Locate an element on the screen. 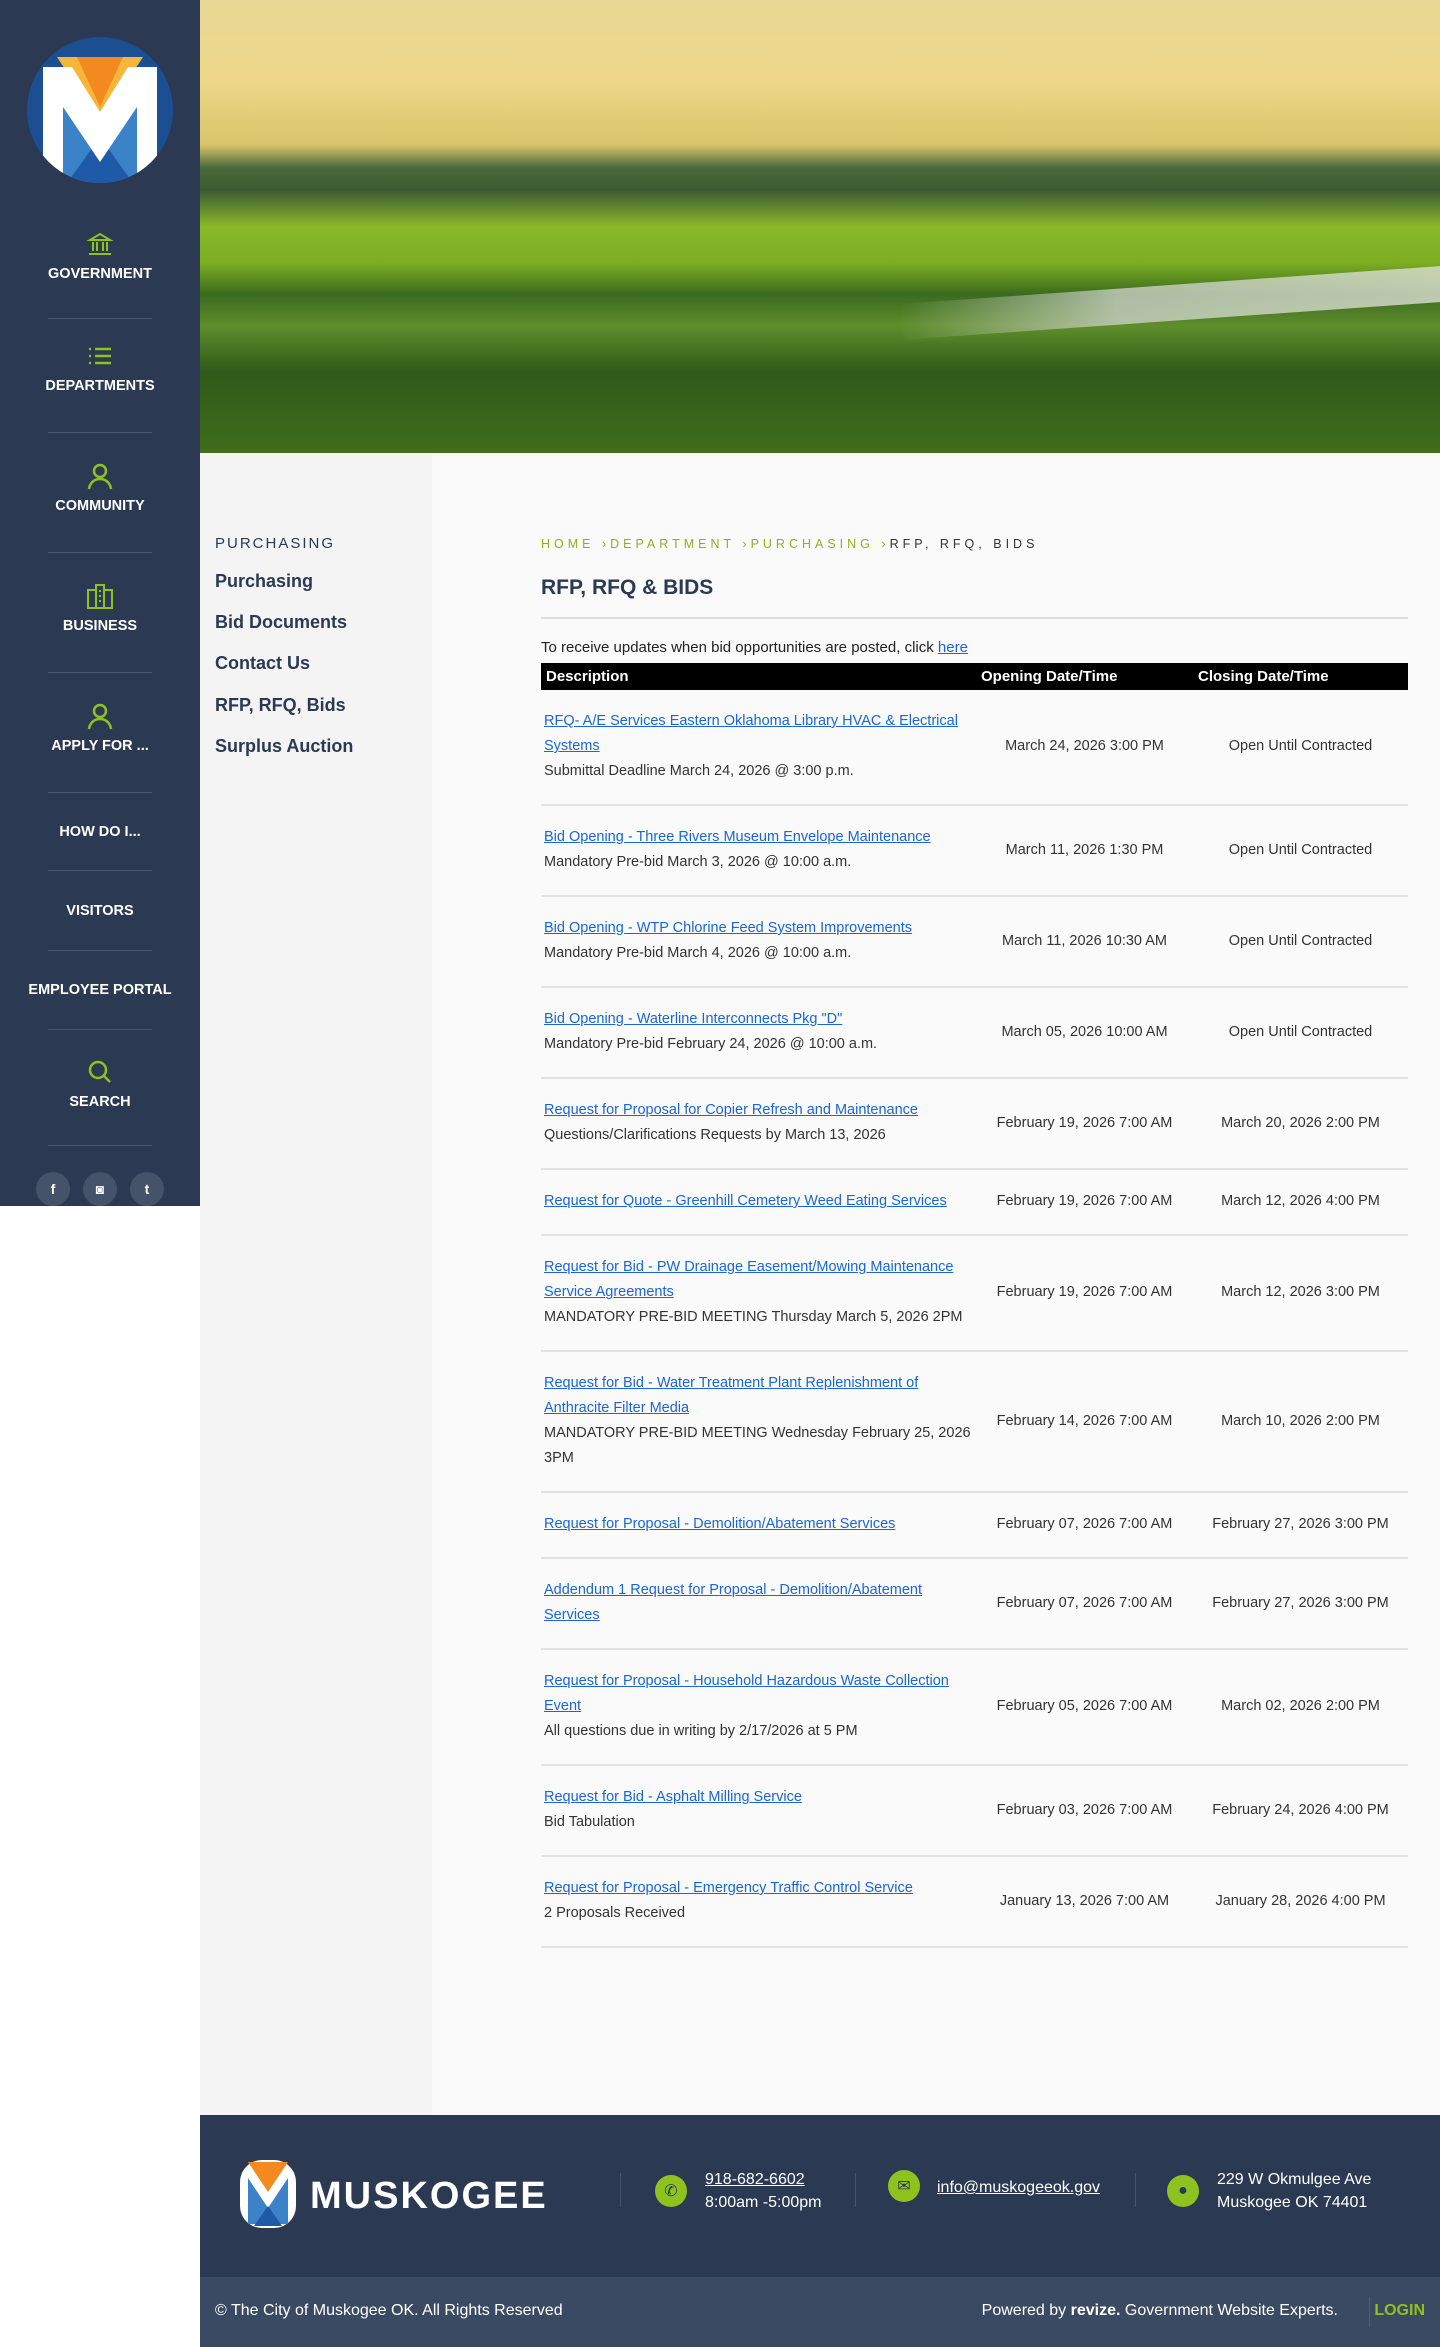 This screenshot has width=1440, height=2347. closing-date: February 24, 2026 4:00 PM is located at coordinates (1300, 1811).